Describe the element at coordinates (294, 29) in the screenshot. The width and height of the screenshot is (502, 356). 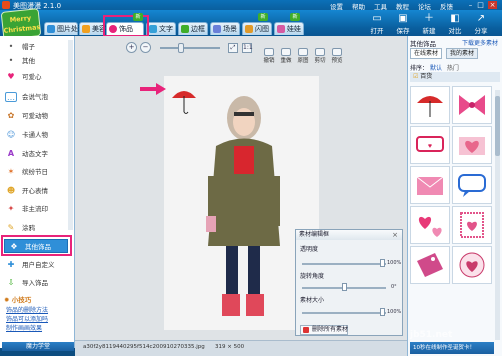
I see `tab-label: 娃娃` at that location.